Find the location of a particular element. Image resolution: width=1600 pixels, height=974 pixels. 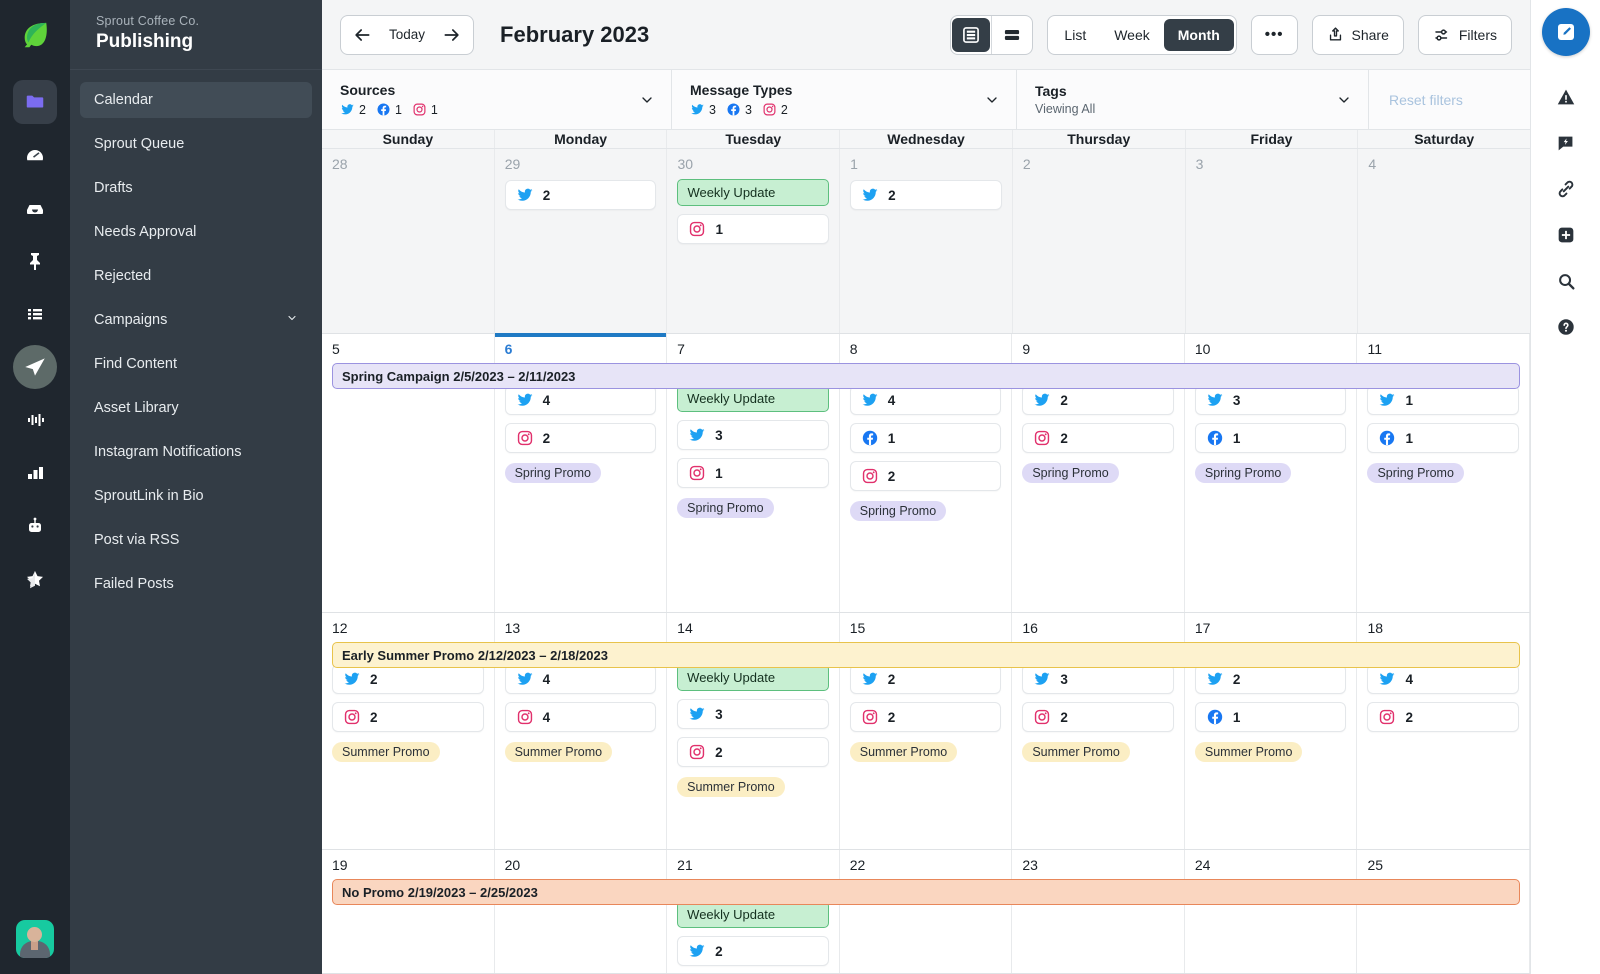

search-button is located at coordinates (1566, 281).